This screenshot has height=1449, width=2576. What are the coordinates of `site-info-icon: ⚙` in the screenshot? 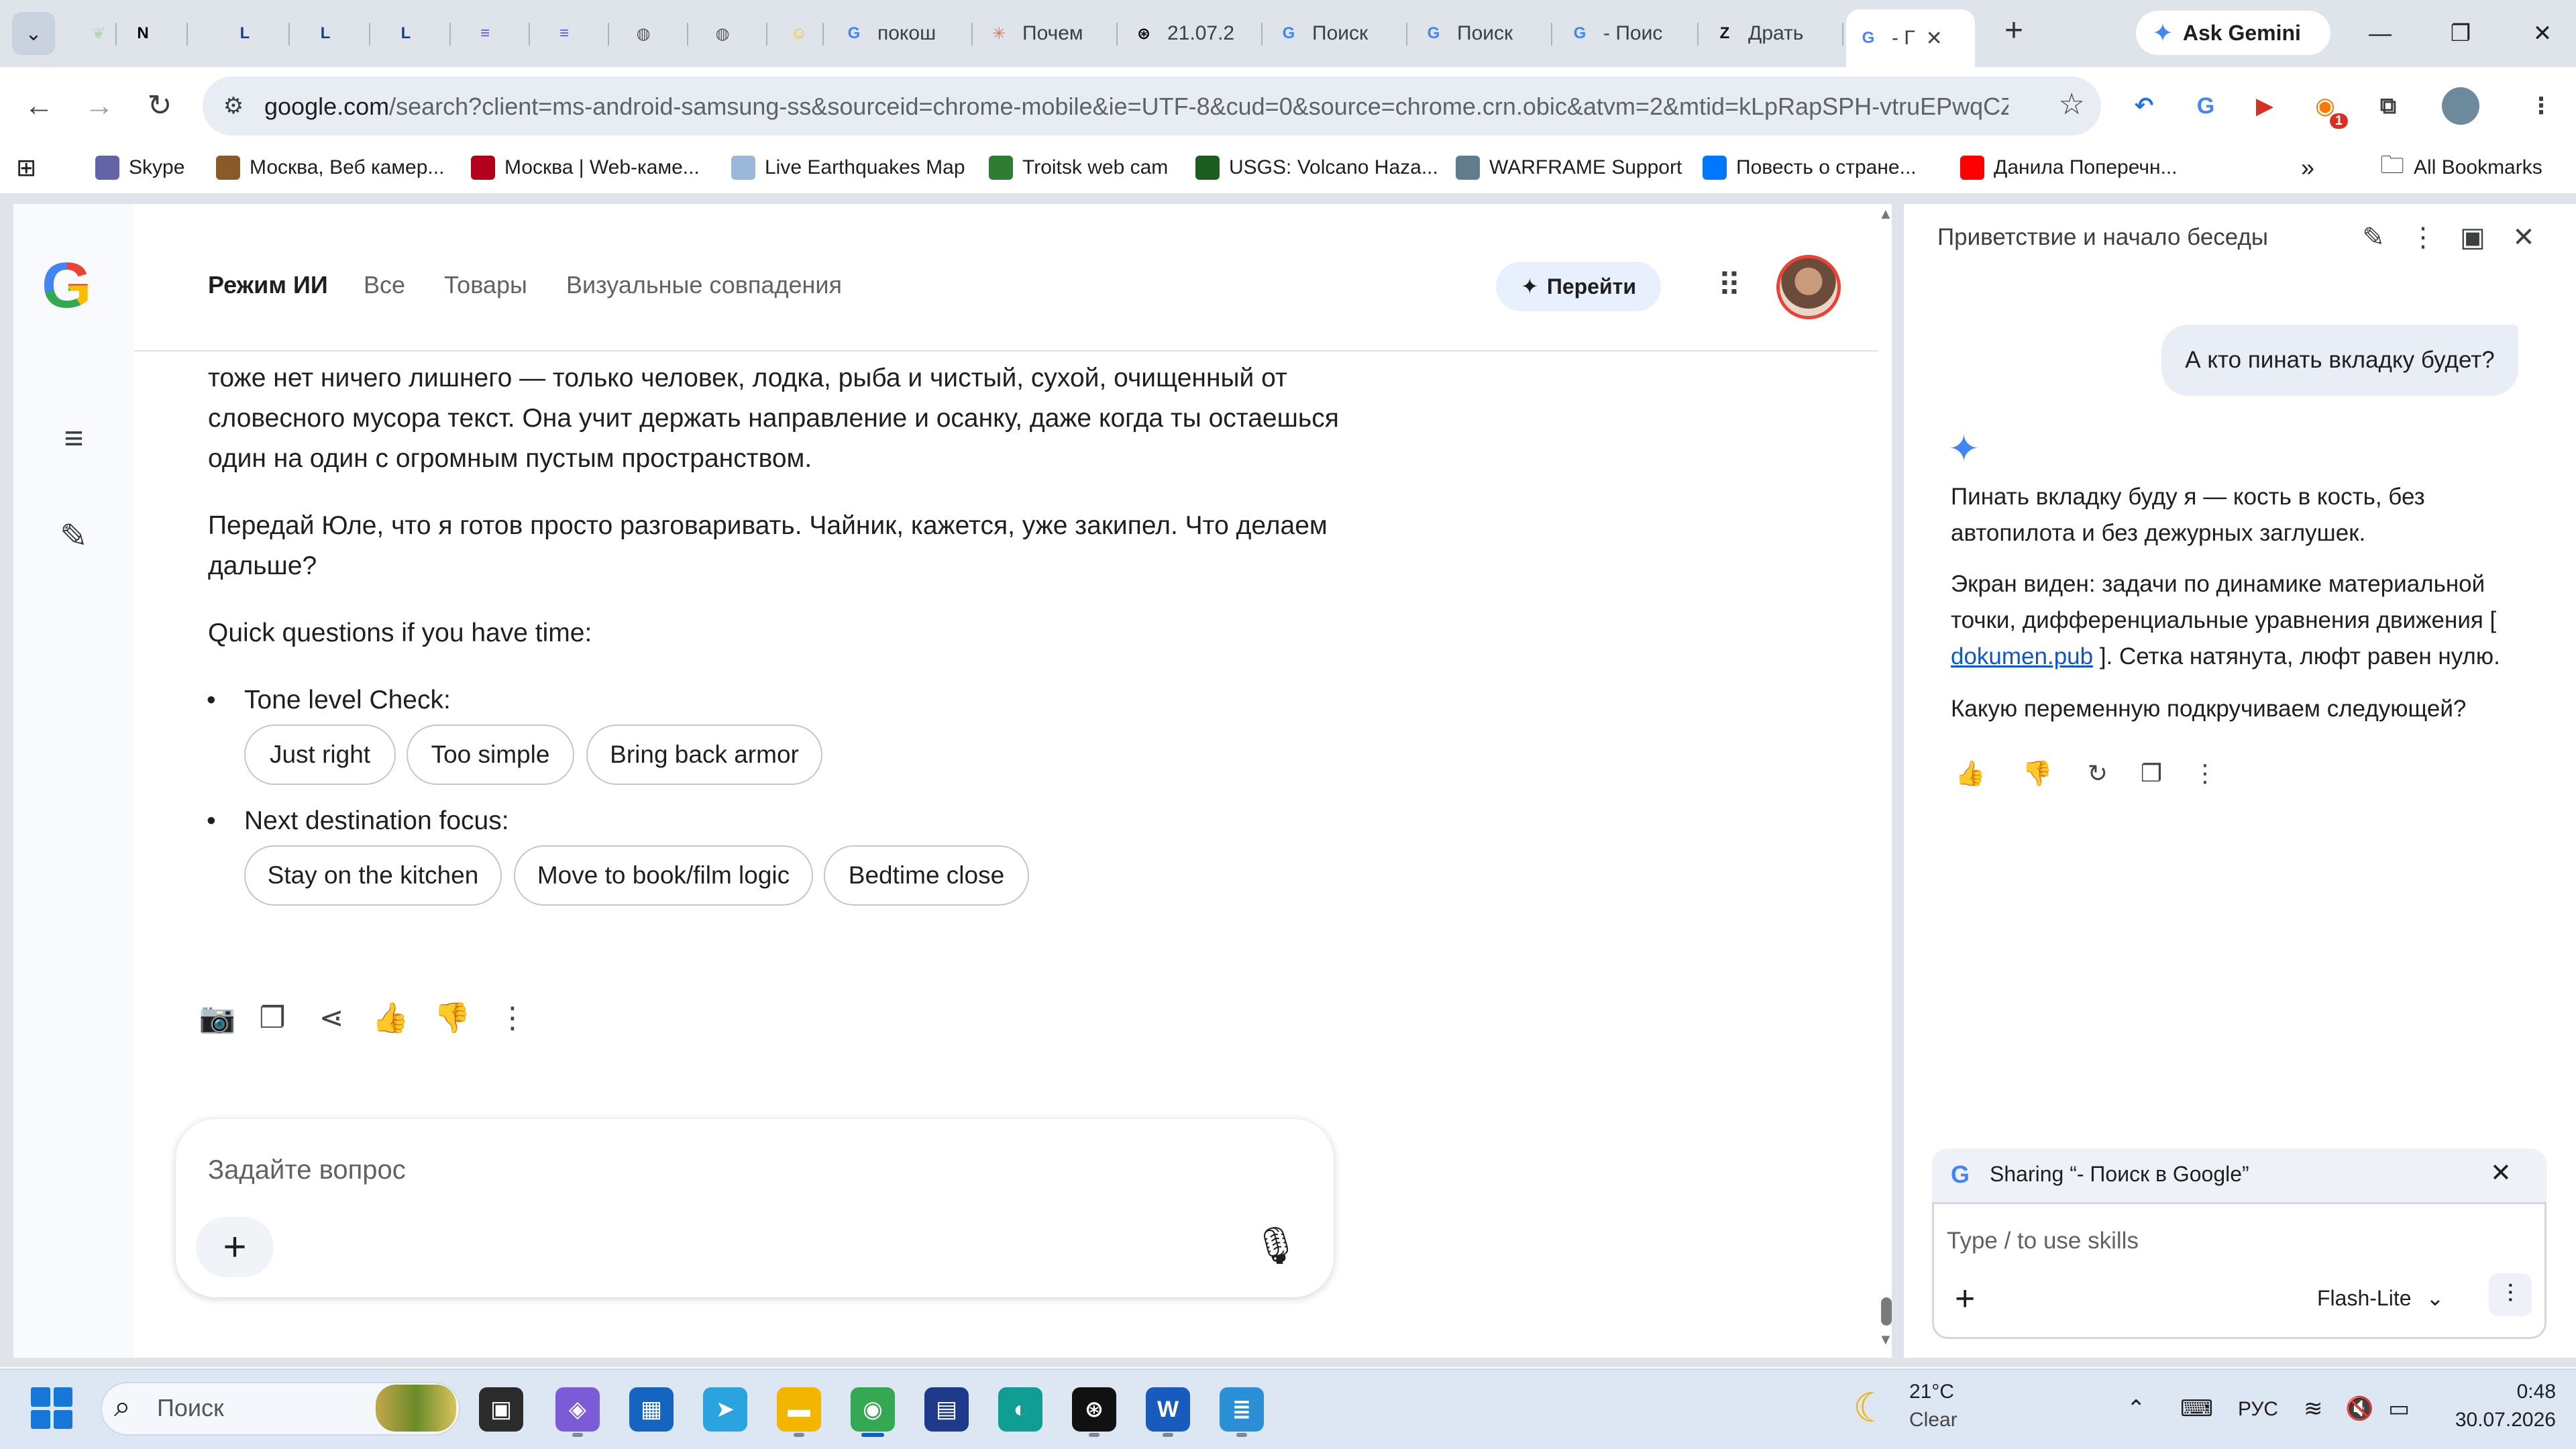 It's located at (233, 106).